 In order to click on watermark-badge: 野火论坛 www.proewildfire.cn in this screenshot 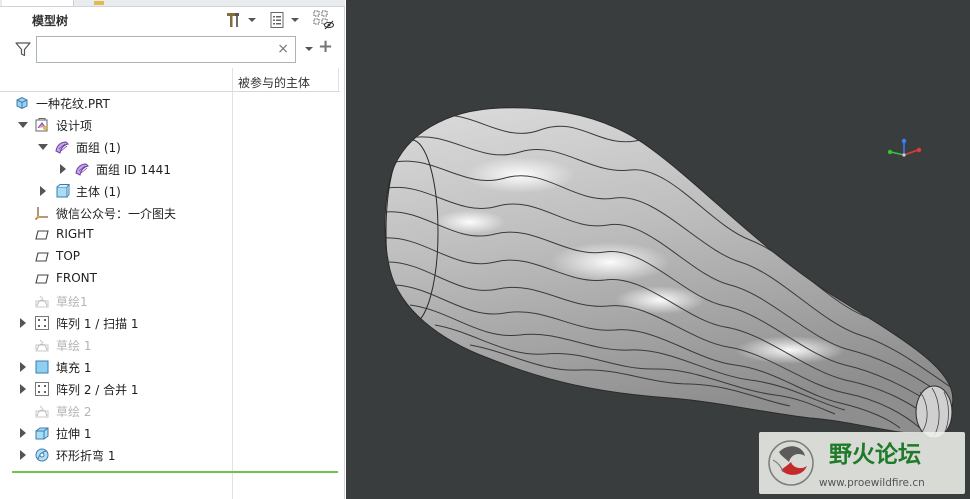, I will do `click(862, 463)`.